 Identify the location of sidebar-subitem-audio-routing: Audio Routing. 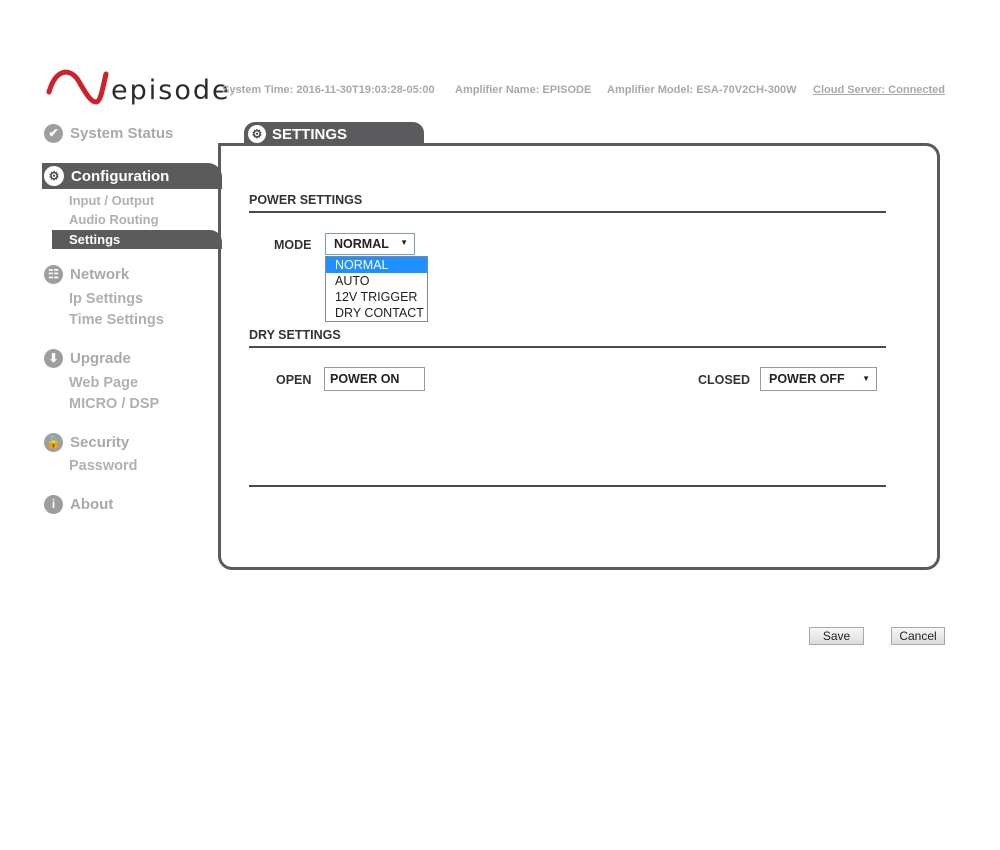
(114, 219).